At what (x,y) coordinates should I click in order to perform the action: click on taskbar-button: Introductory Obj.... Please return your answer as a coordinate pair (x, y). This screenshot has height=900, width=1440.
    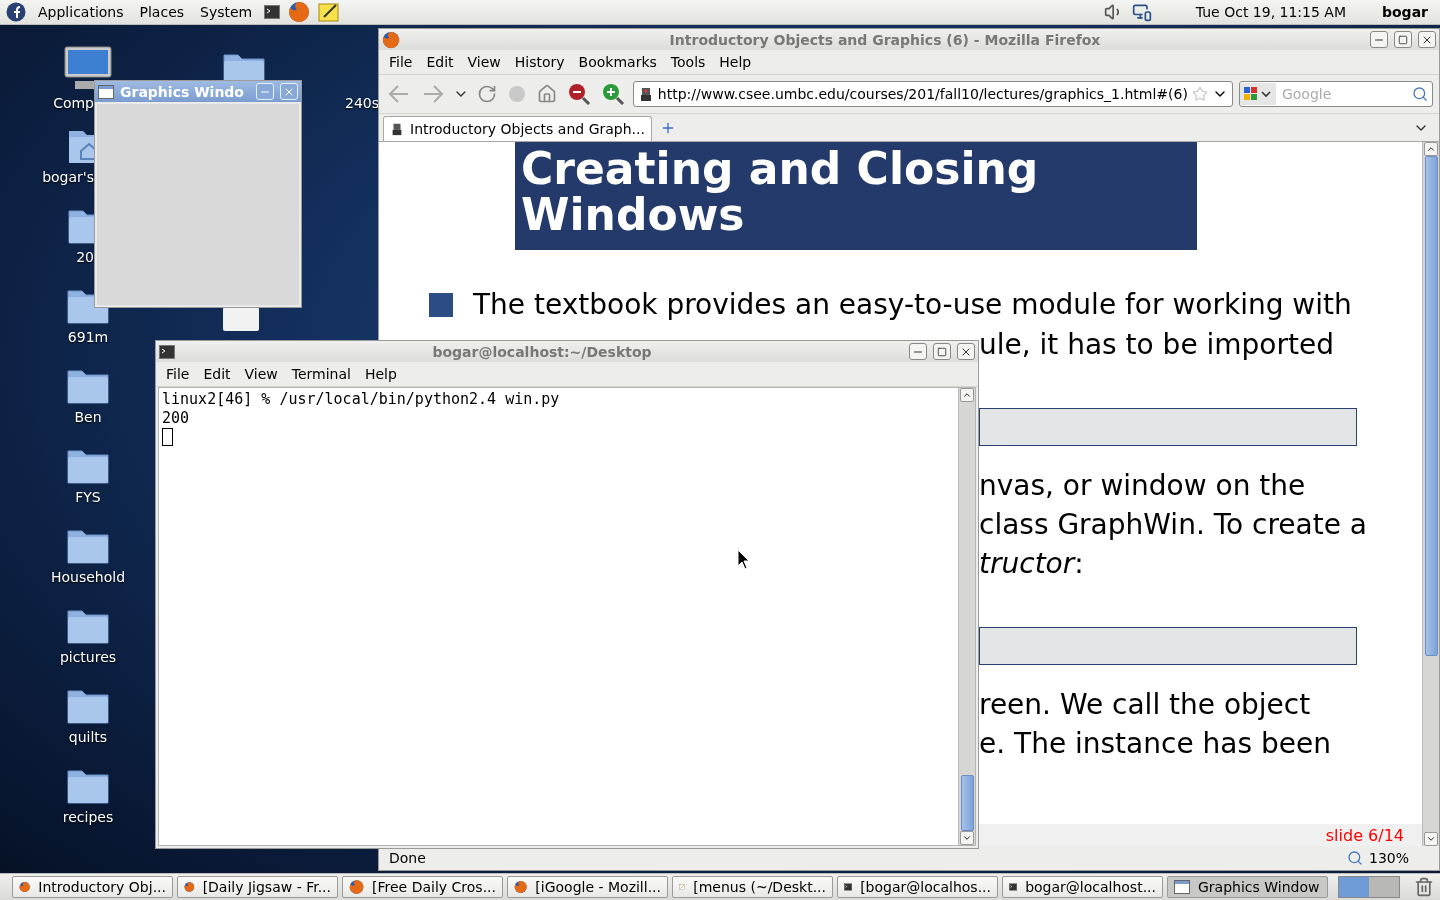
    Looking at the image, I should click on (92, 887).